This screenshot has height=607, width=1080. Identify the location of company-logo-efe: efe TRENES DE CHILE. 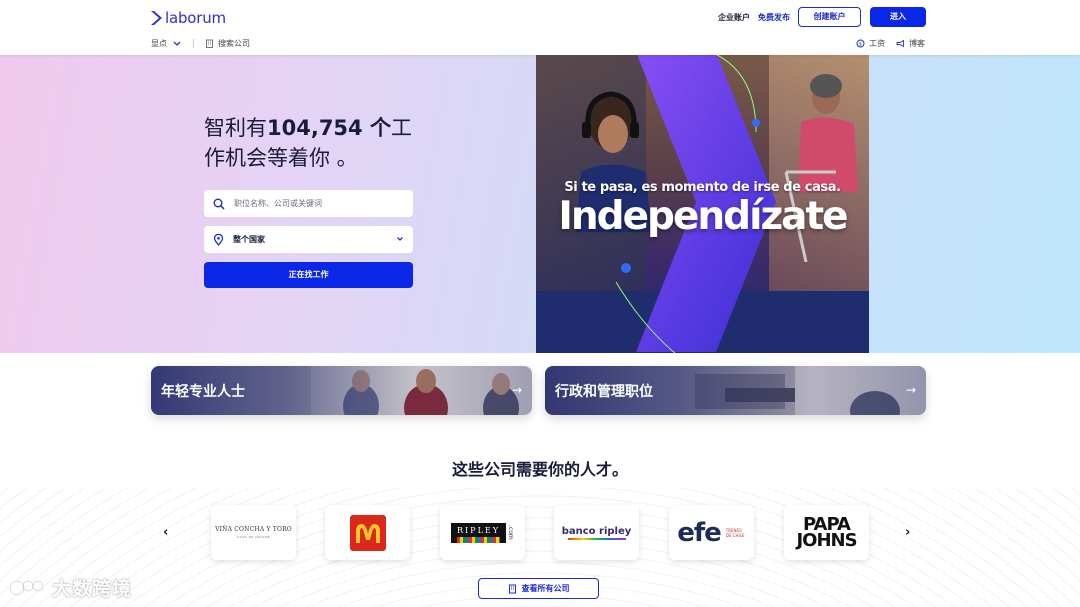
(711, 532).